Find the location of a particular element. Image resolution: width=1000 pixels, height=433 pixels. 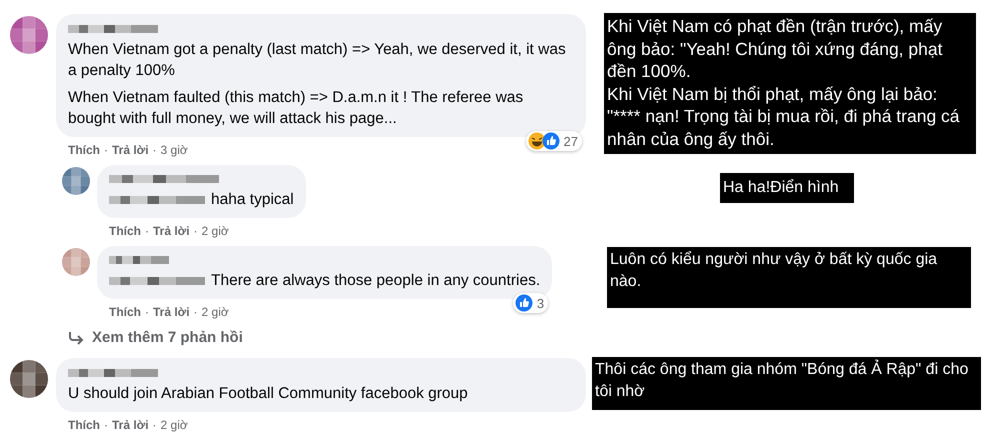

reaction-badge: 27 is located at coordinates (554, 141).